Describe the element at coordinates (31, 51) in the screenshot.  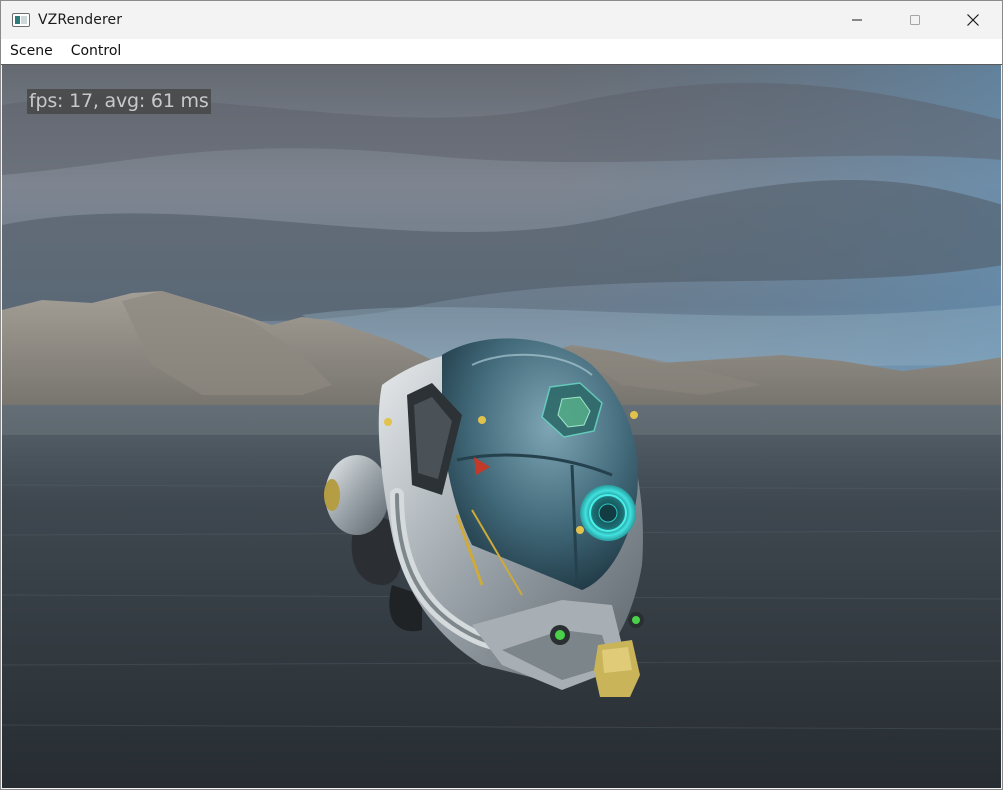
I see `menu-scene: Scene` at that location.